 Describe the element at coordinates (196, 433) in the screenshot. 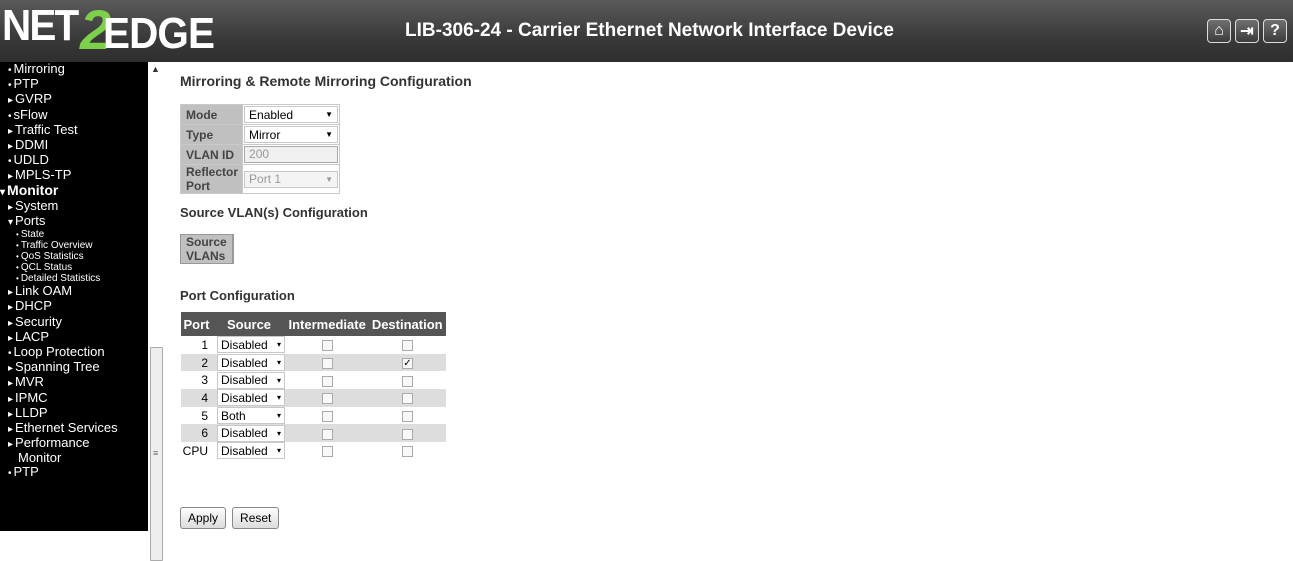

I see `port-number: 6` at that location.